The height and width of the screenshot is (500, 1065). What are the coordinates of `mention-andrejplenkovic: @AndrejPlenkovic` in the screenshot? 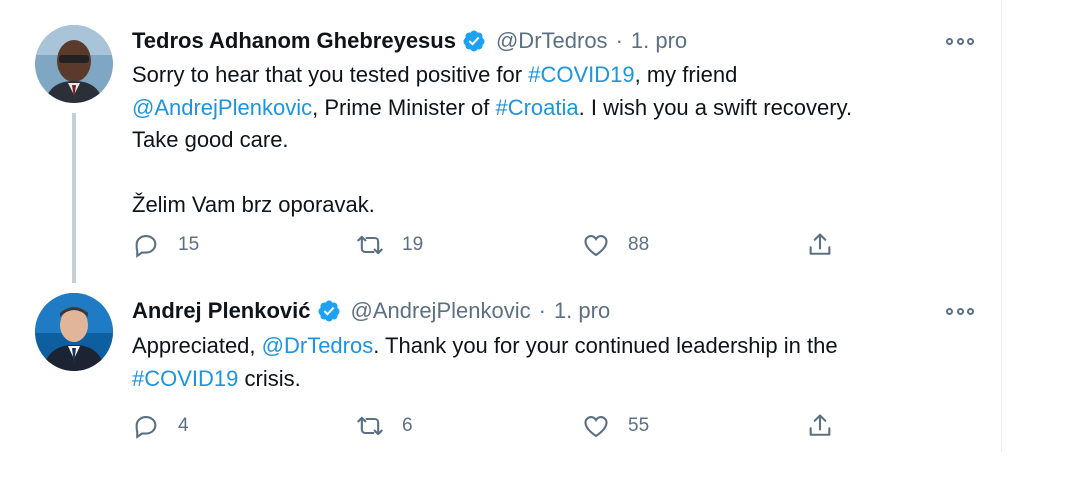 It's located at (222, 107).